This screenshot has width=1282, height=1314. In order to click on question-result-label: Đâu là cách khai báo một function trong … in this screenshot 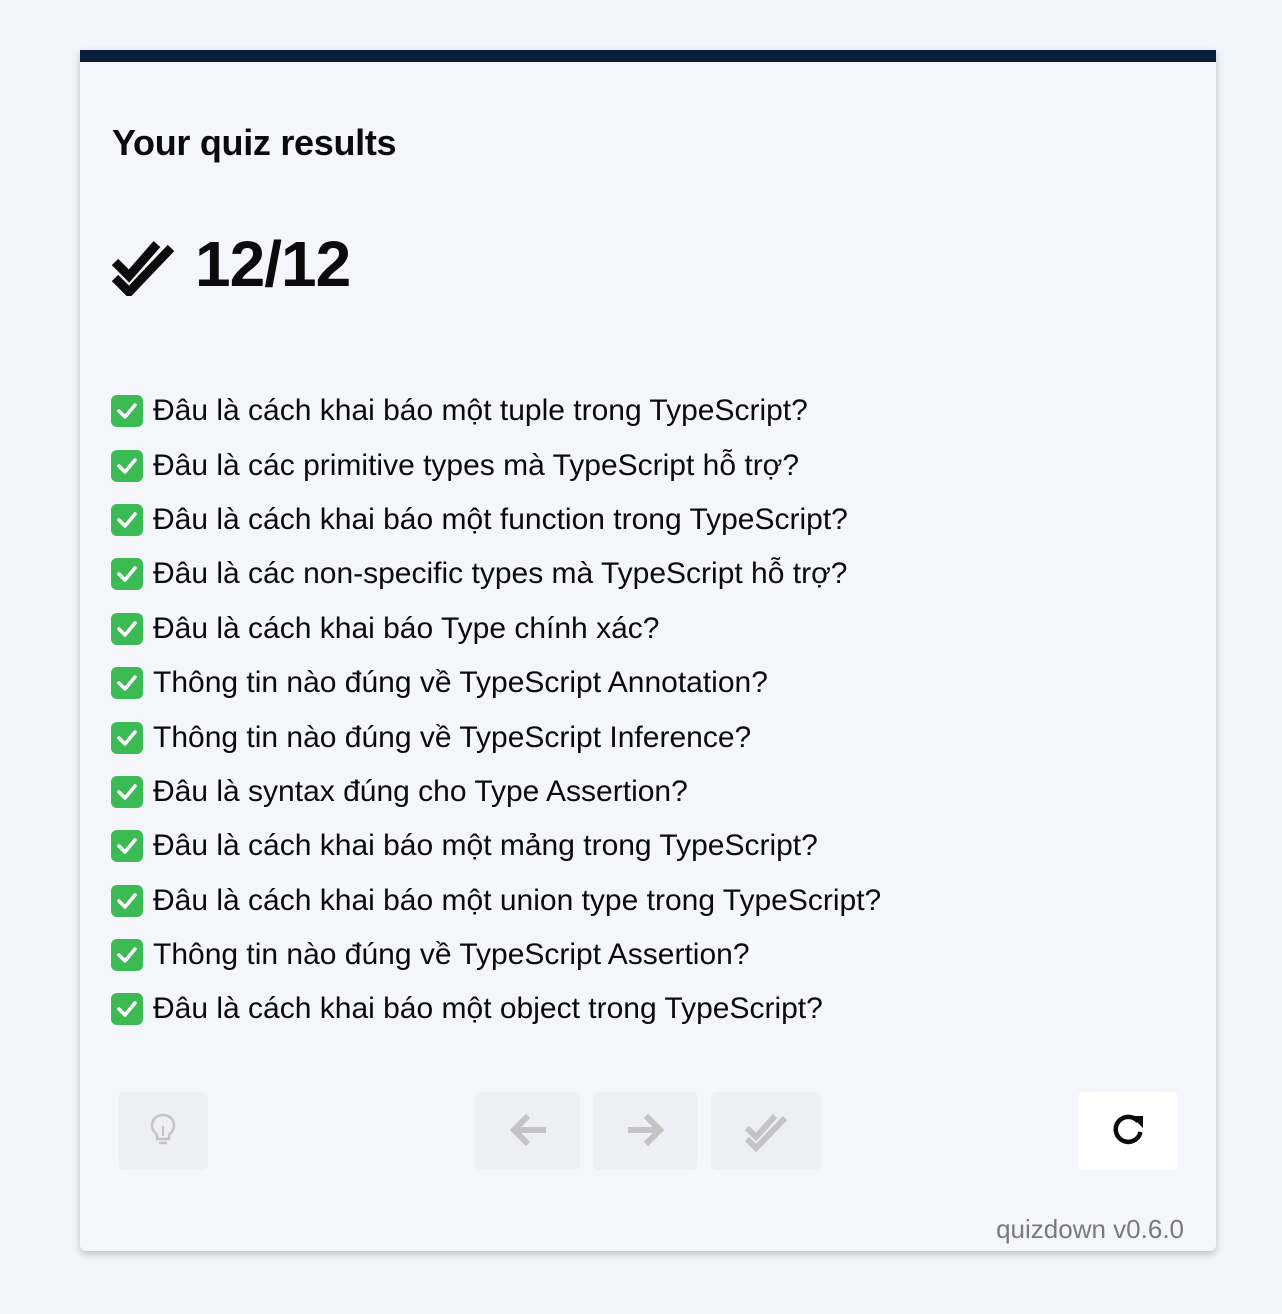, I will do `click(500, 519)`.